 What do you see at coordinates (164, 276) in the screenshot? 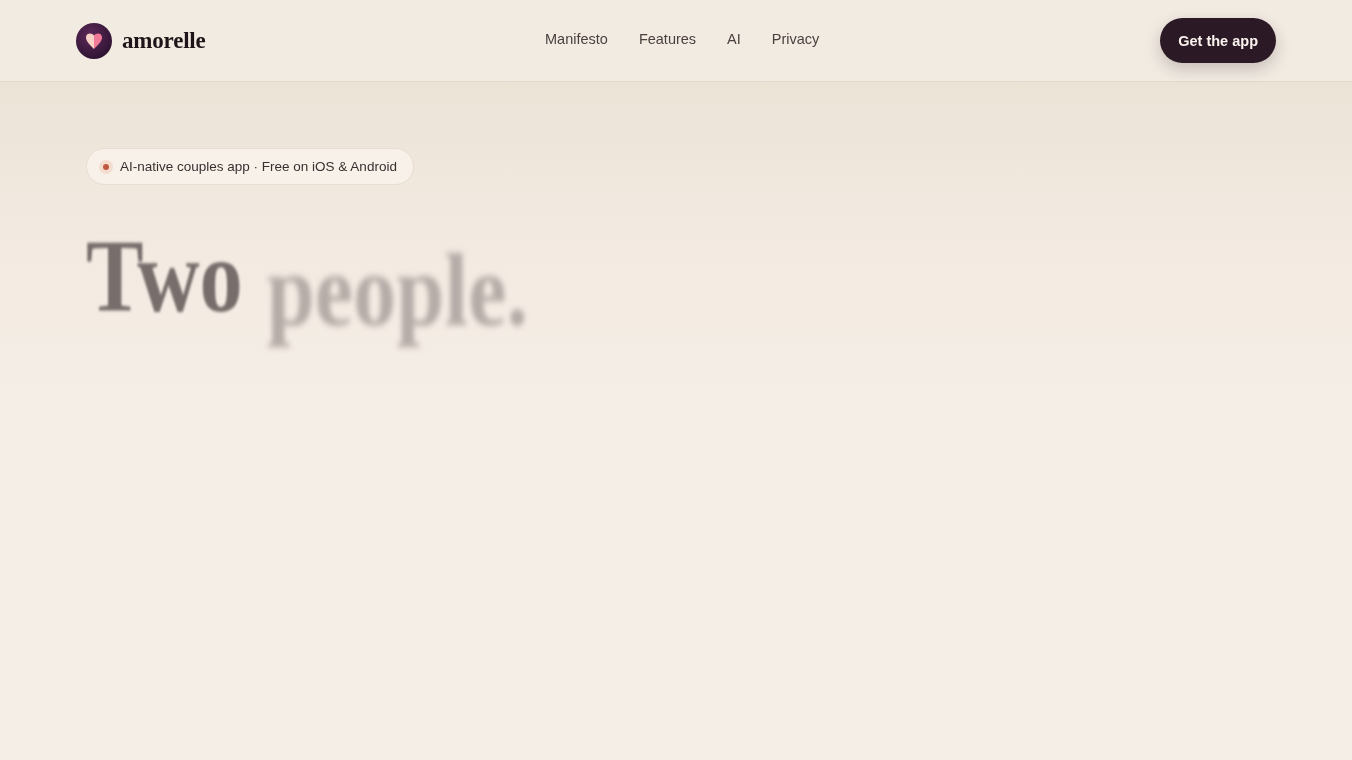
I see `headline-word: Two` at bounding box center [164, 276].